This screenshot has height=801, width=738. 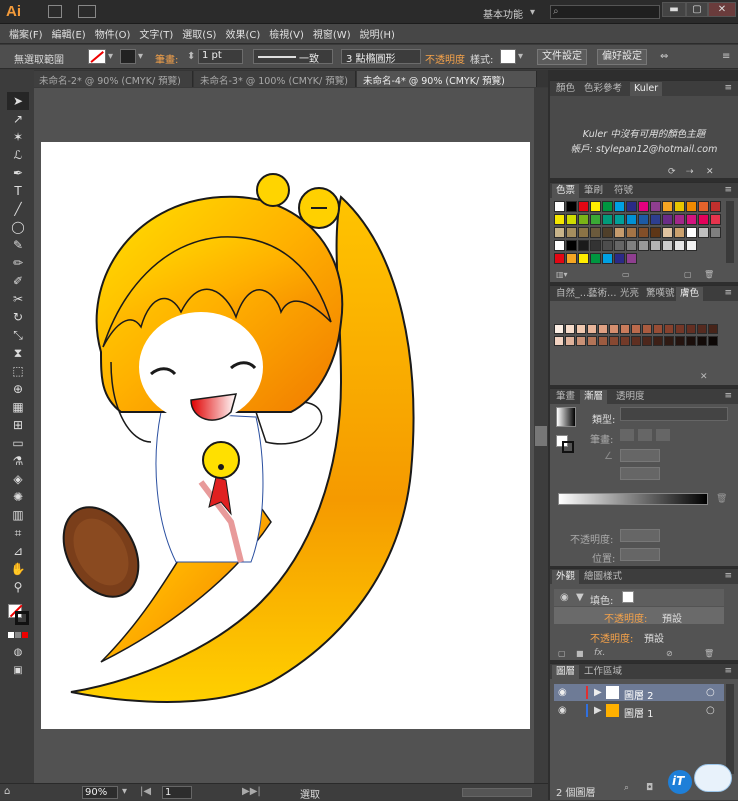 I want to click on add-stroke-icon: ▢, so click(x=562, y=653).